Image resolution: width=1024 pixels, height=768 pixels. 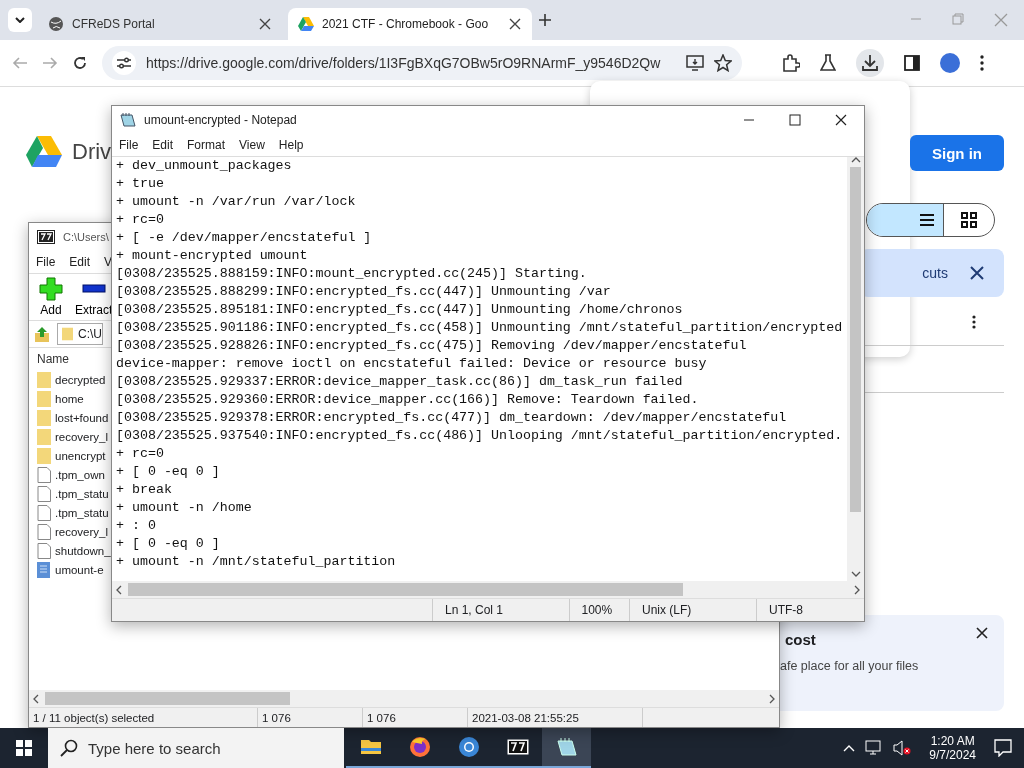 I want to click on notepad-app-icon, so click(x=566, y=747).